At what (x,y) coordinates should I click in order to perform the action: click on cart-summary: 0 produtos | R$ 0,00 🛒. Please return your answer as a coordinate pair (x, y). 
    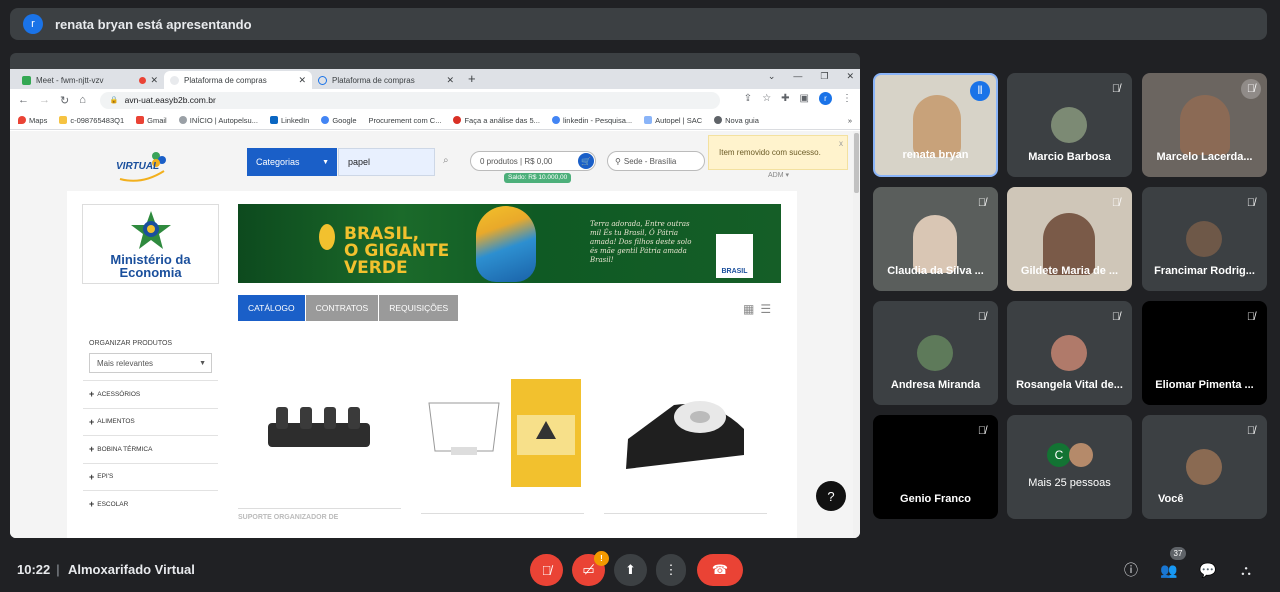
    Looking at the image, I should click on (533, 161).